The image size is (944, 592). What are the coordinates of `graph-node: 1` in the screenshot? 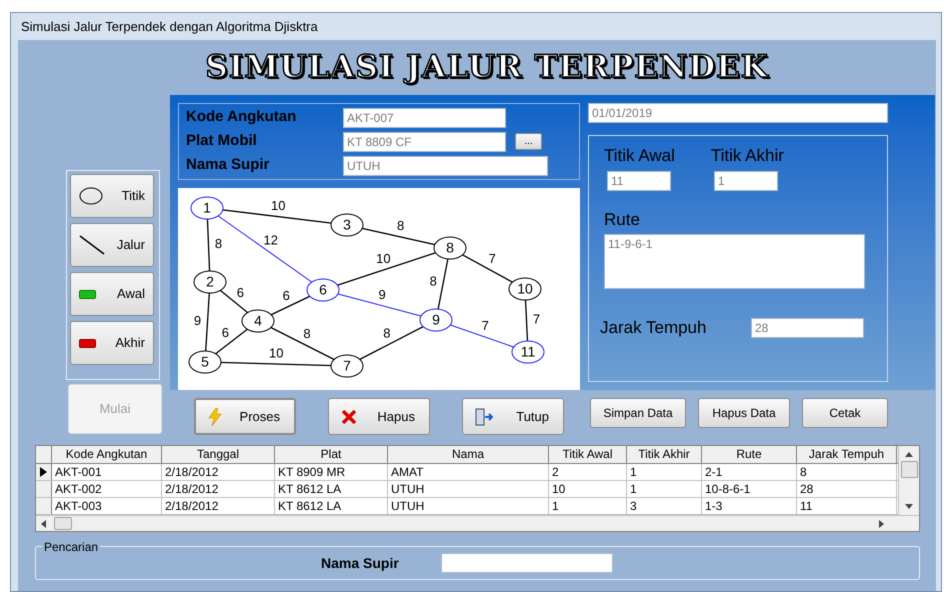 It's located at (207, 208).